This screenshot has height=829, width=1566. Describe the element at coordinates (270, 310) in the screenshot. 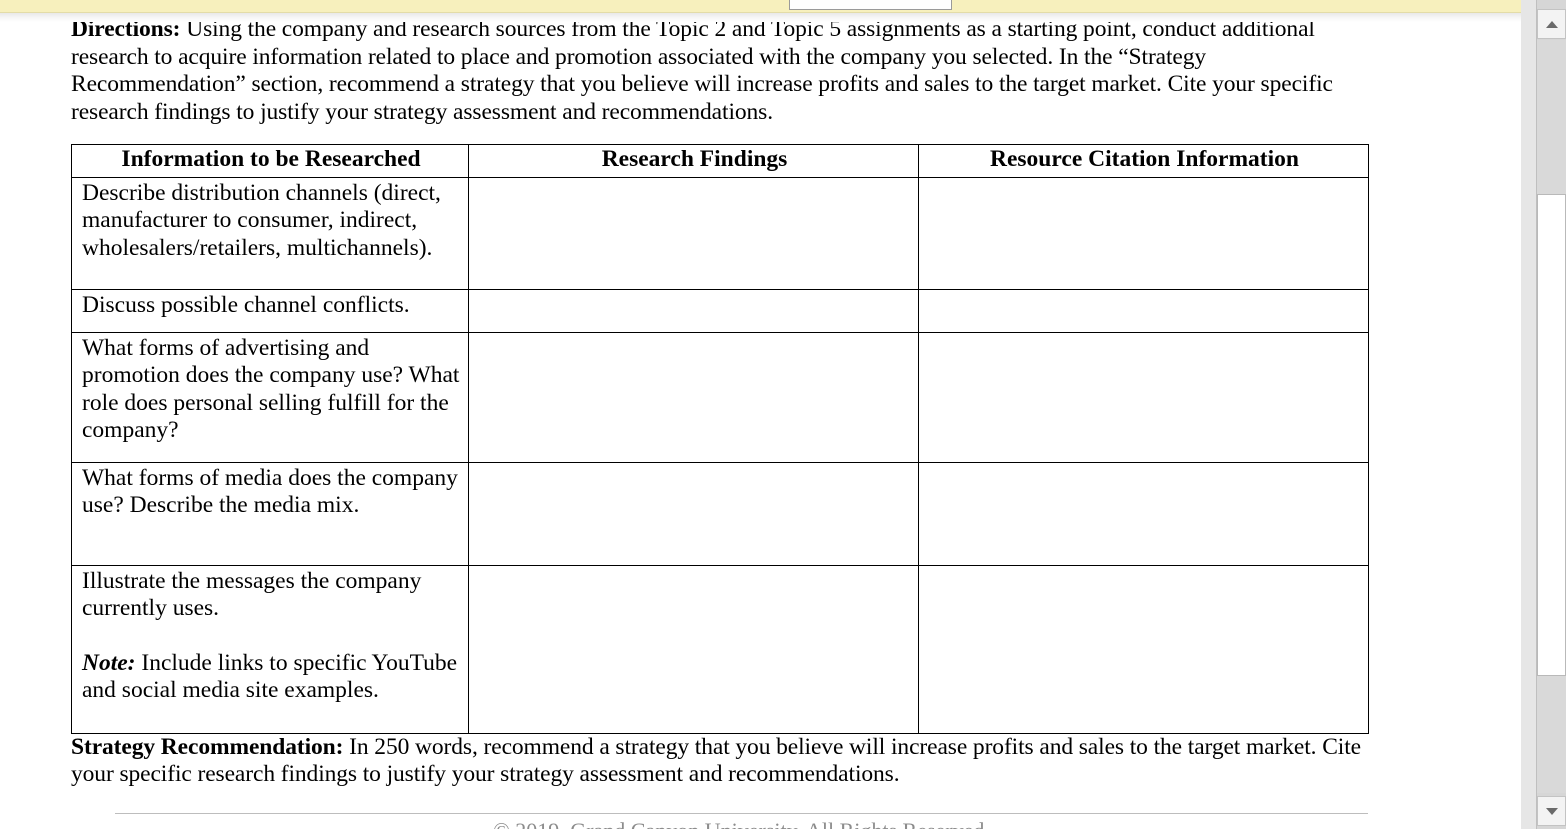

I see `row-prompt: Discuss possible channel conflicts.` at that location.